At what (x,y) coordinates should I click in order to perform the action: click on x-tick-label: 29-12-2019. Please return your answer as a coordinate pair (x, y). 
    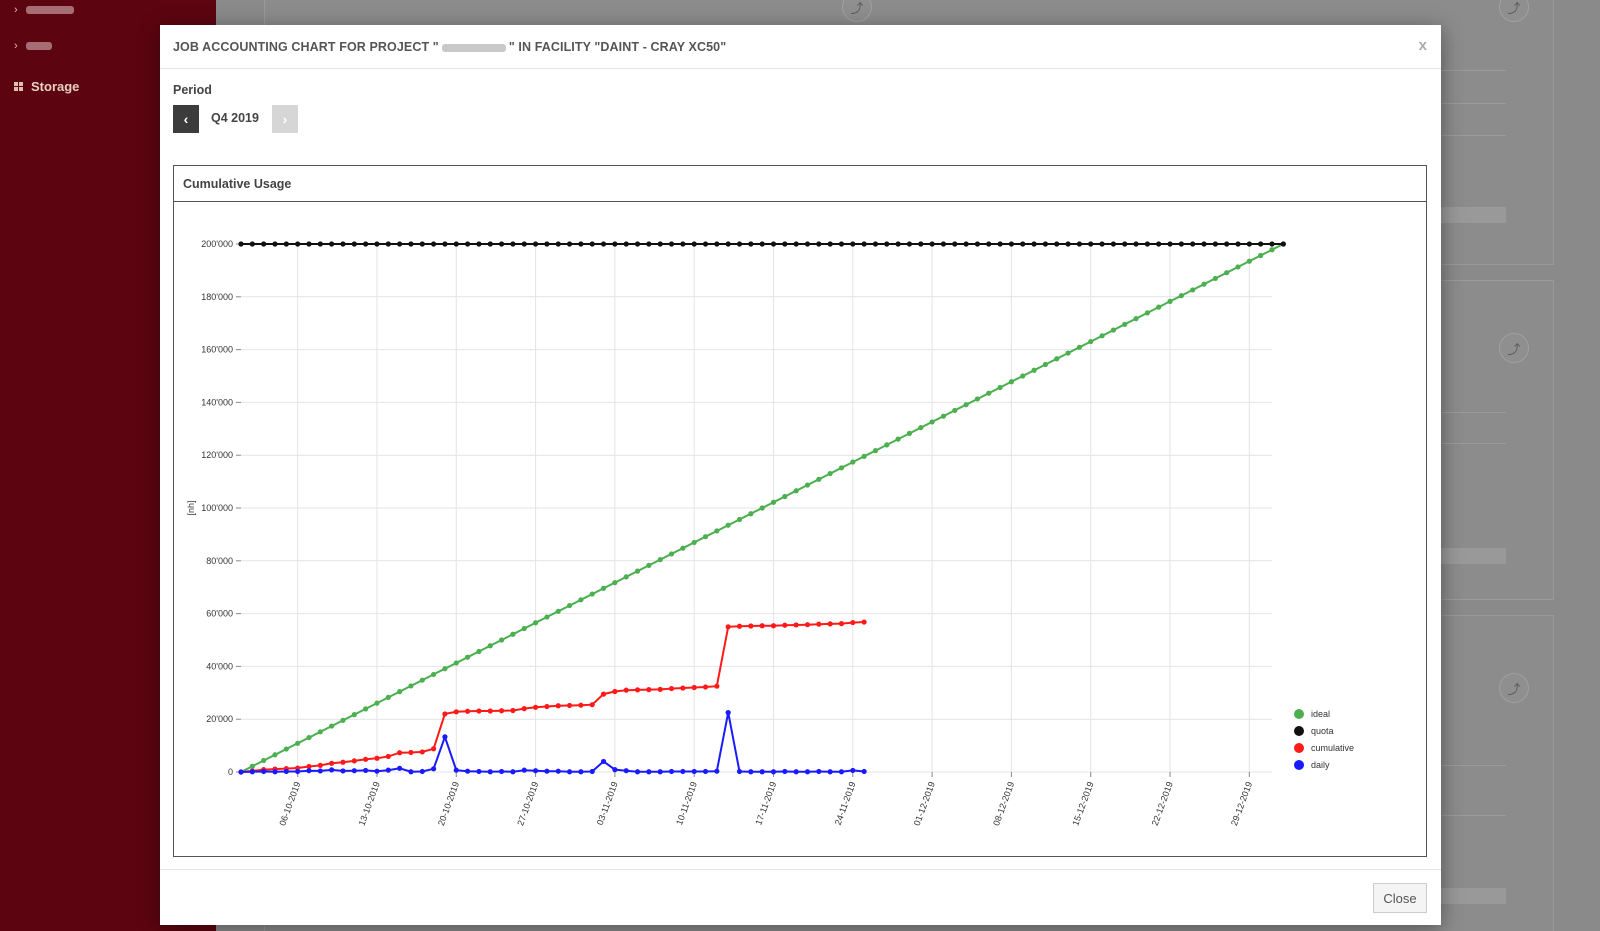
    Looking at the image, I should click on (1241, 803).